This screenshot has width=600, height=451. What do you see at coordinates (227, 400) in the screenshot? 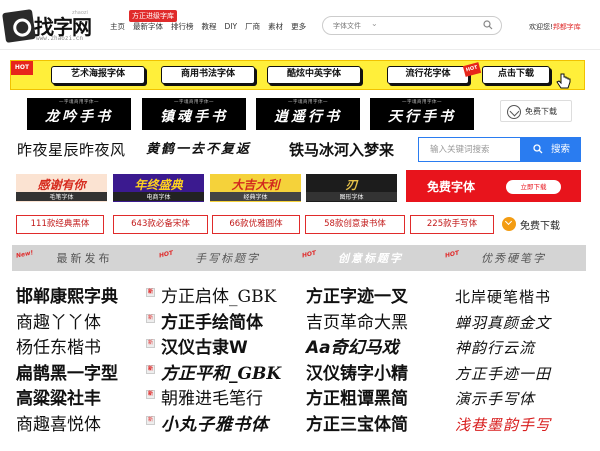
I see `font-list-item: 朝雅进毛笔行` at bounding box center [227, 400].